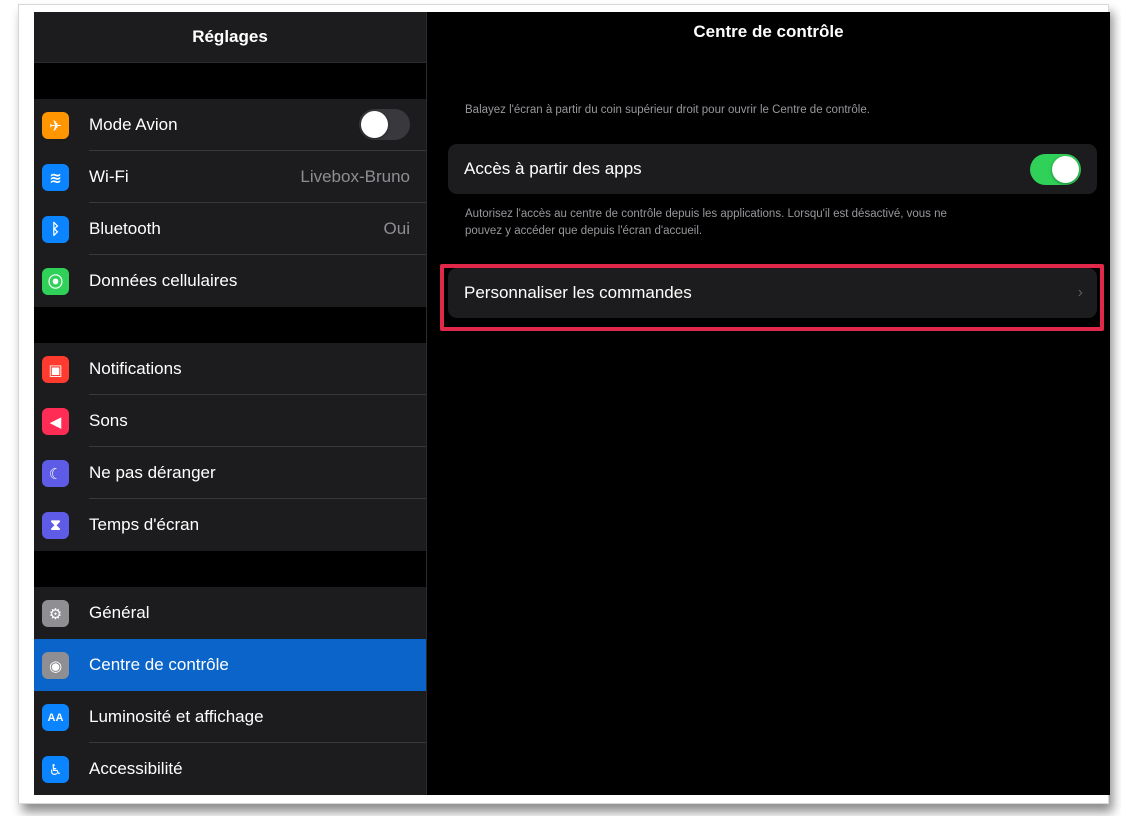 The image size is (1121, 816). Describe the element at coordinates (230, 177) in the screenshot. I see `sidebar-item-wifi: ≋ Wi-Fi Livebox-Bruno` at that location.